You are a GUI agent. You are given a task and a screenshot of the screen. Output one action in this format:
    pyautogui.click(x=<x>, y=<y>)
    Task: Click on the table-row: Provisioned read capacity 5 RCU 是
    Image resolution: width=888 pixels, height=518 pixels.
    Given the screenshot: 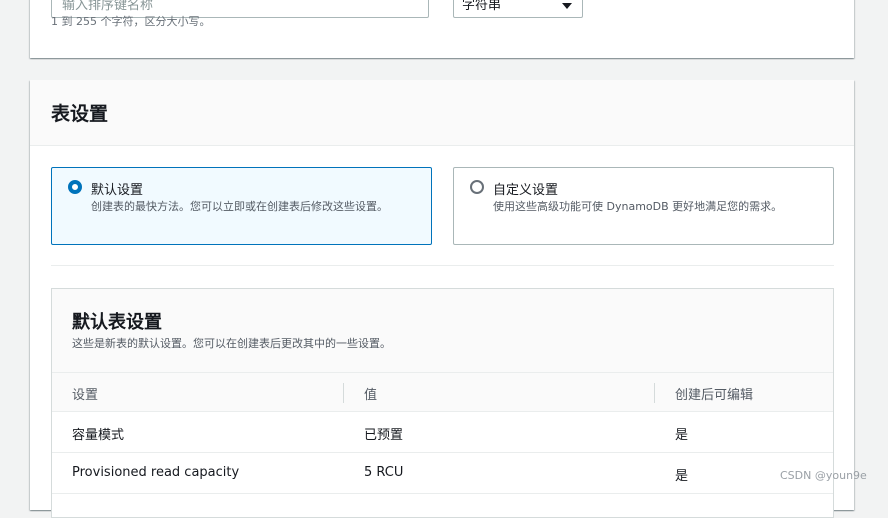 What is the action you would take?
    pyautogui.click(x=442, y=473)
    